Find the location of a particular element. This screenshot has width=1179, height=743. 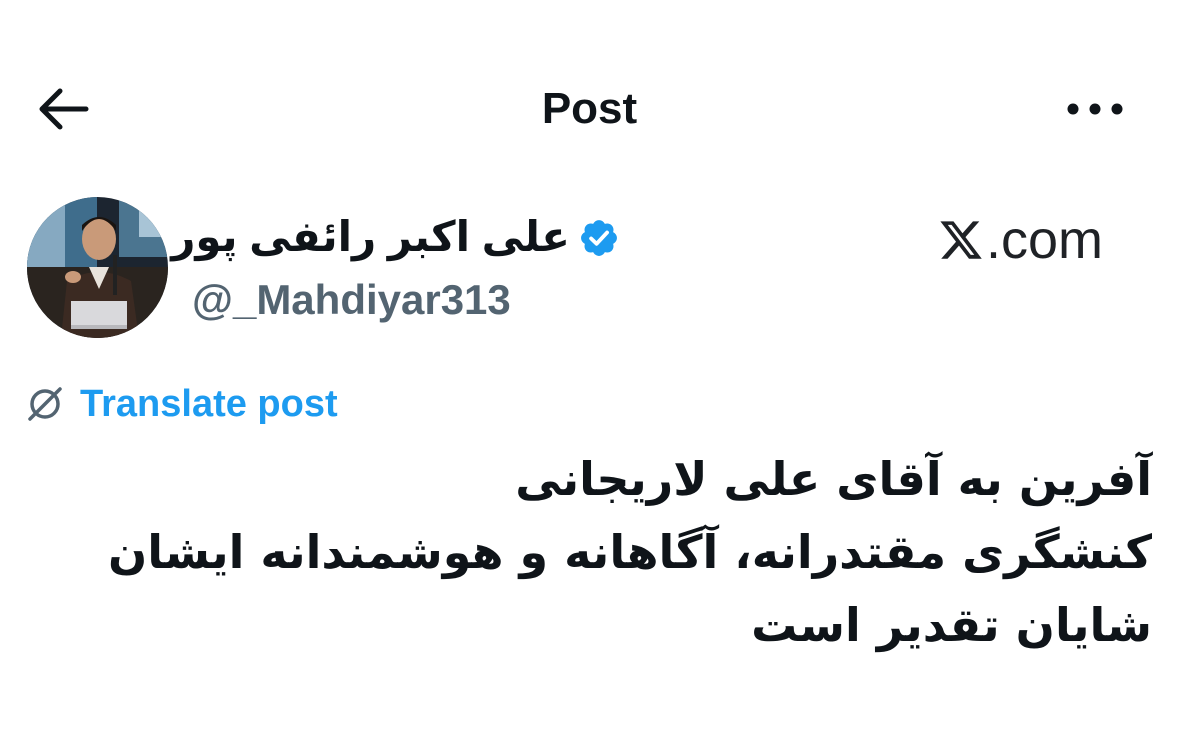

post-text-line: شایان تقدیر است is located at coordinates (951, 625).